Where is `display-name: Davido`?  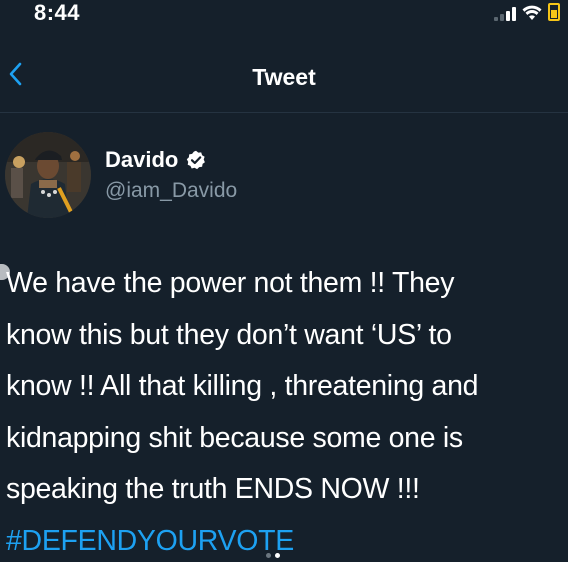
display-name: Davido is located at coordinates (141, 160).